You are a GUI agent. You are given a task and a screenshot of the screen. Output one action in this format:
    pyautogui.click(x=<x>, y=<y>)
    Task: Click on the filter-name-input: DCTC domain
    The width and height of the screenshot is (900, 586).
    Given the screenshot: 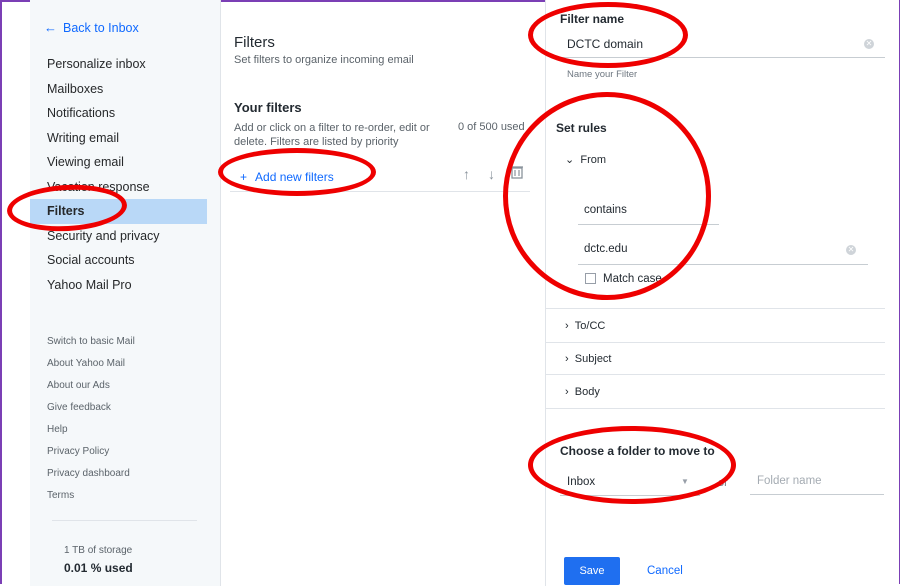 What is the action you would take?
    pyautogui.click(x=605, y=44)
    